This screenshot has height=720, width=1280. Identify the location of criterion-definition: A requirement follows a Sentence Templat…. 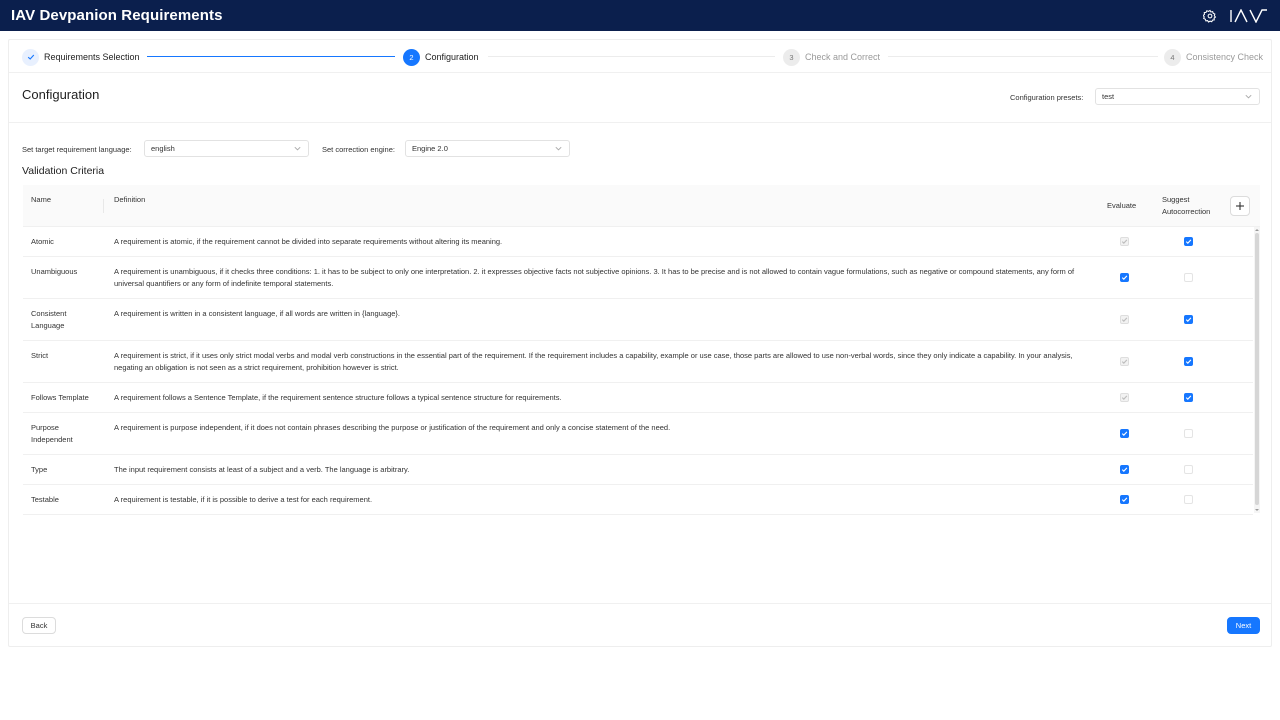
(338, 397).